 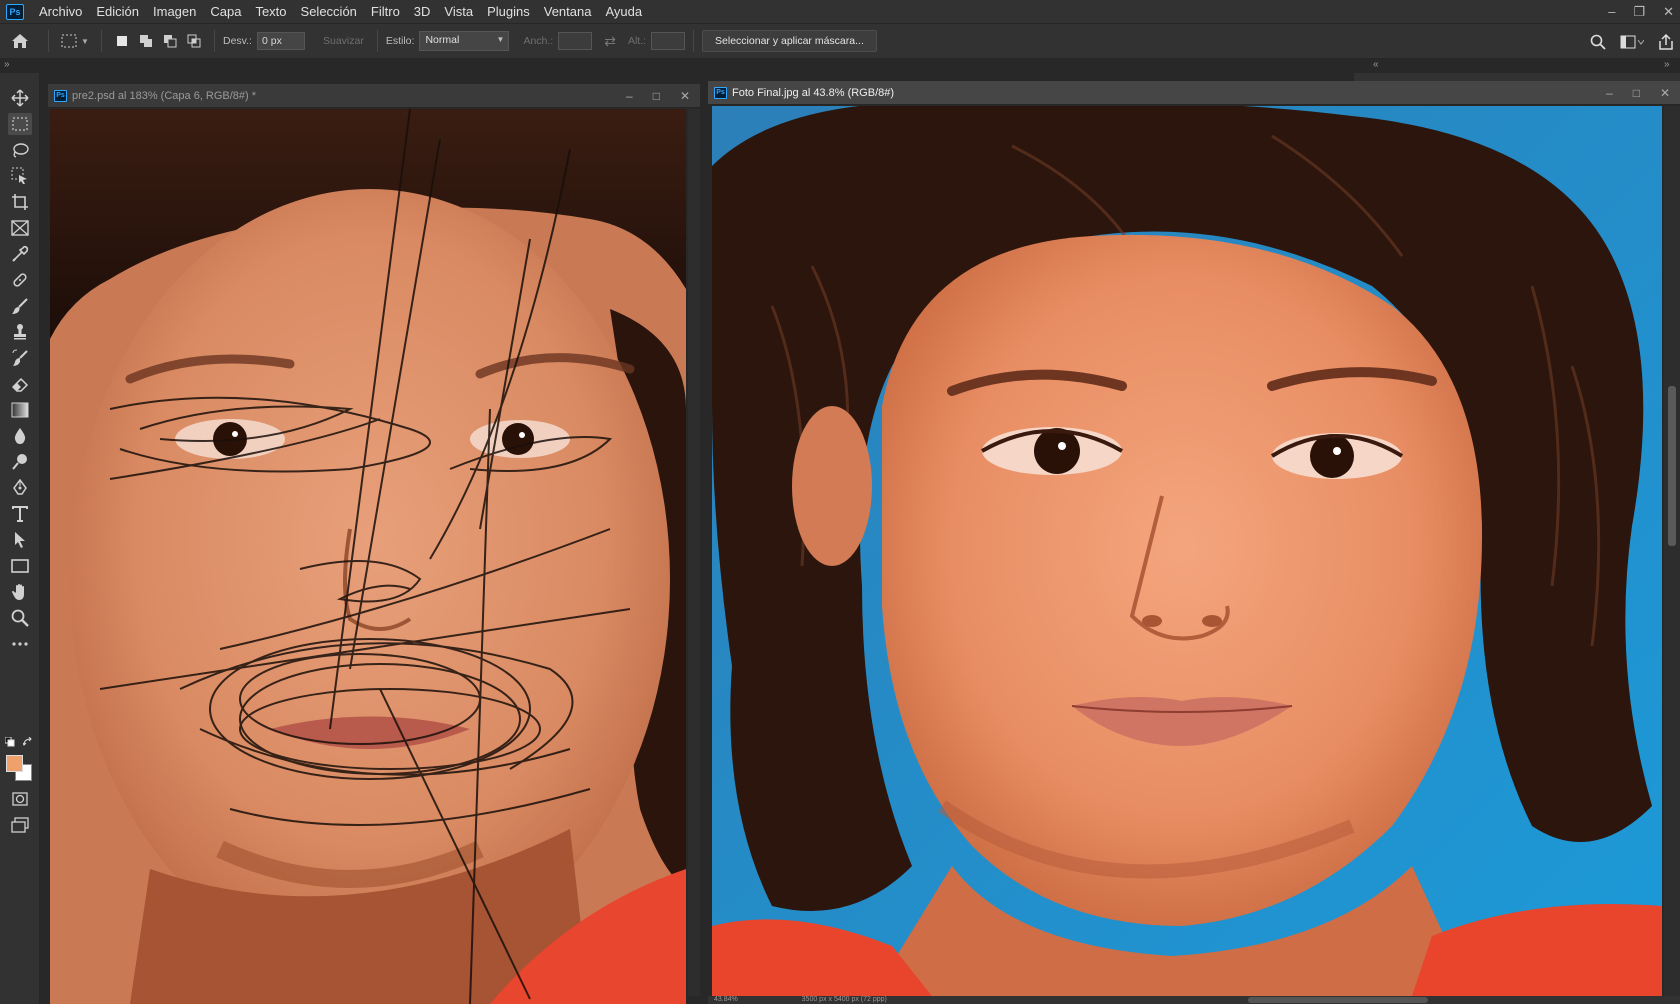 What do you see at coordinates (329, 11) in the screenshot?
I see `menu-seleccion: Selección` at bounding box center [329, 11].